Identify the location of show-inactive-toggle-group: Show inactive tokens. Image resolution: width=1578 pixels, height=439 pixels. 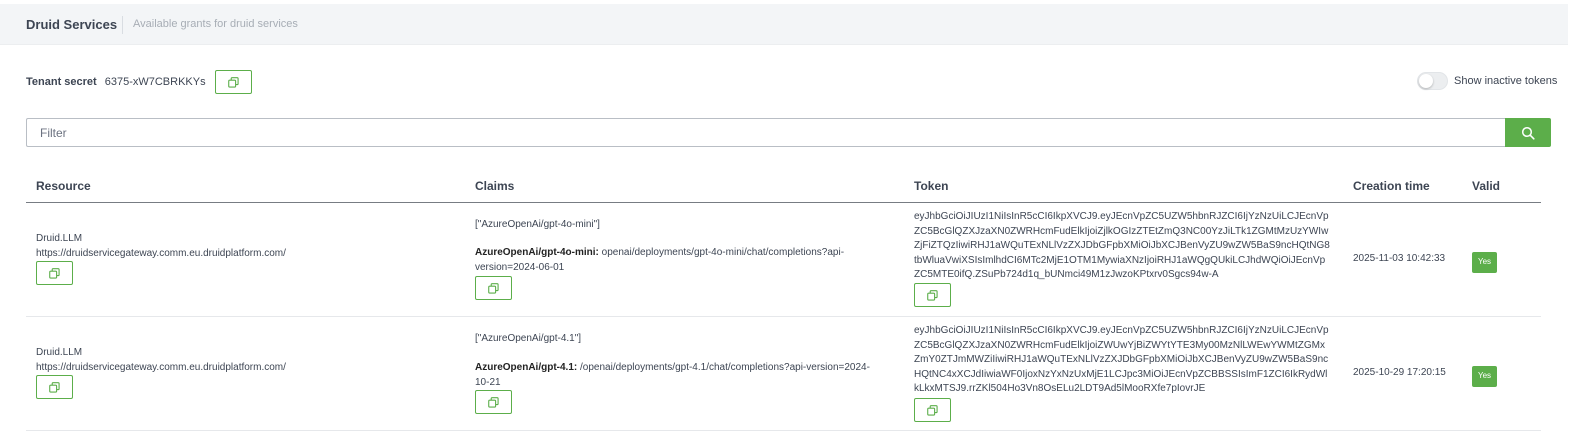
(1487, 81).